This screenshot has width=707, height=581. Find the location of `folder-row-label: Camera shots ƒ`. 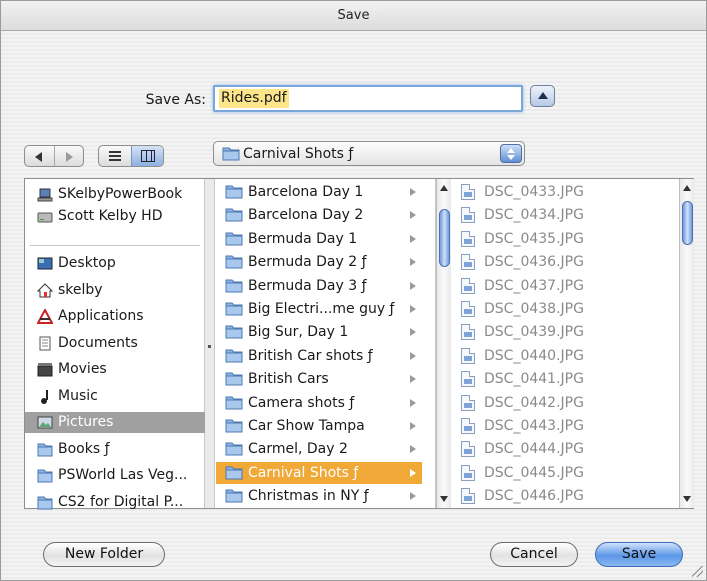

folder-row-label: Camera shots ƒ is located at coordinates (301, 402).